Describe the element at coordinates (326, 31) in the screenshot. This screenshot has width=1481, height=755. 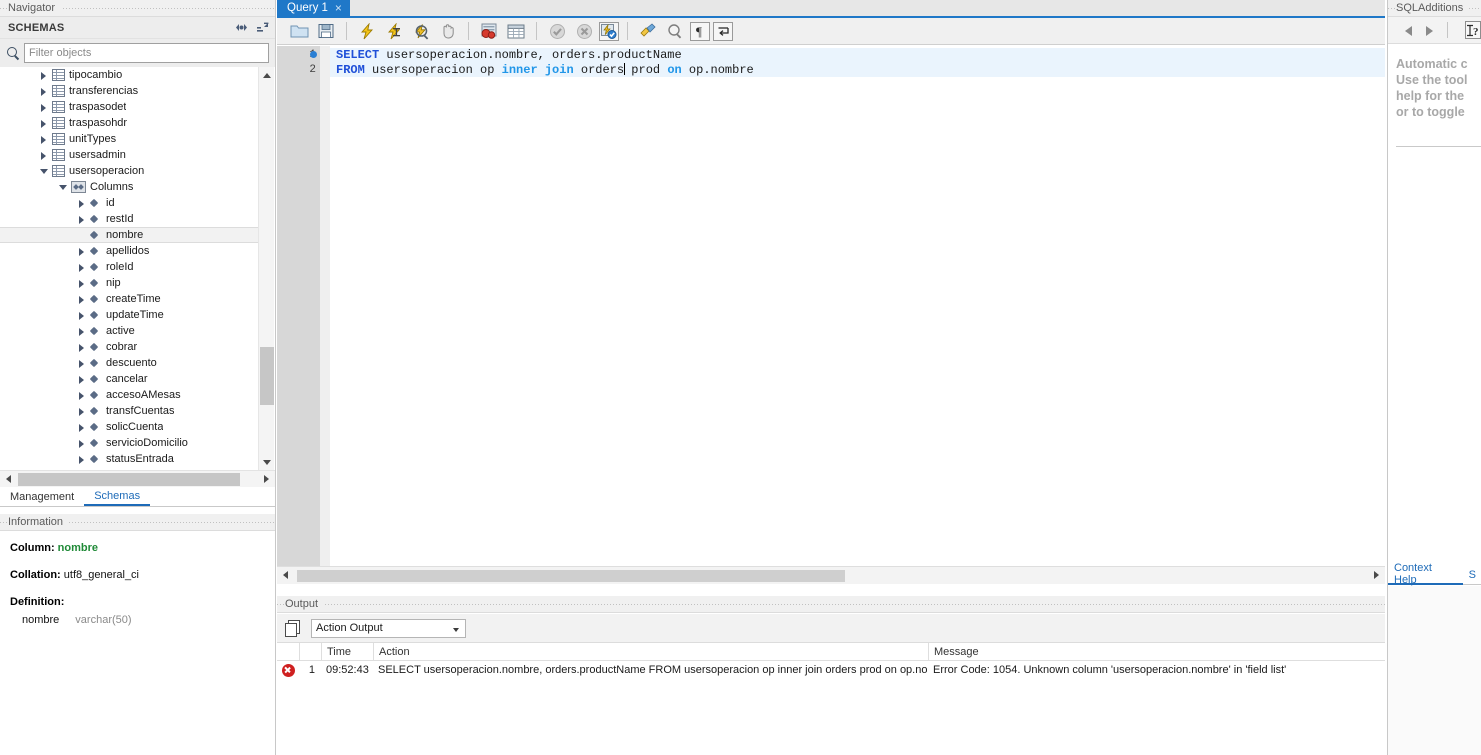
I see `save-script-icon` at that location.